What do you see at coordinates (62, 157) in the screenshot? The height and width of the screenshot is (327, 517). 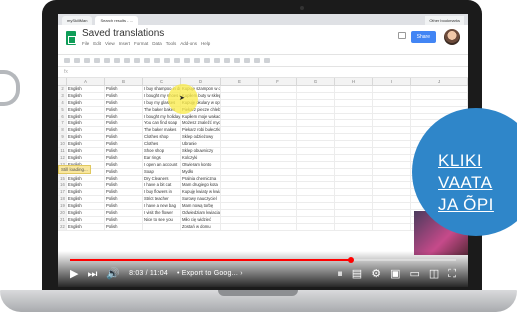 I see `row-number: 12` at bounding box center [62, 157].